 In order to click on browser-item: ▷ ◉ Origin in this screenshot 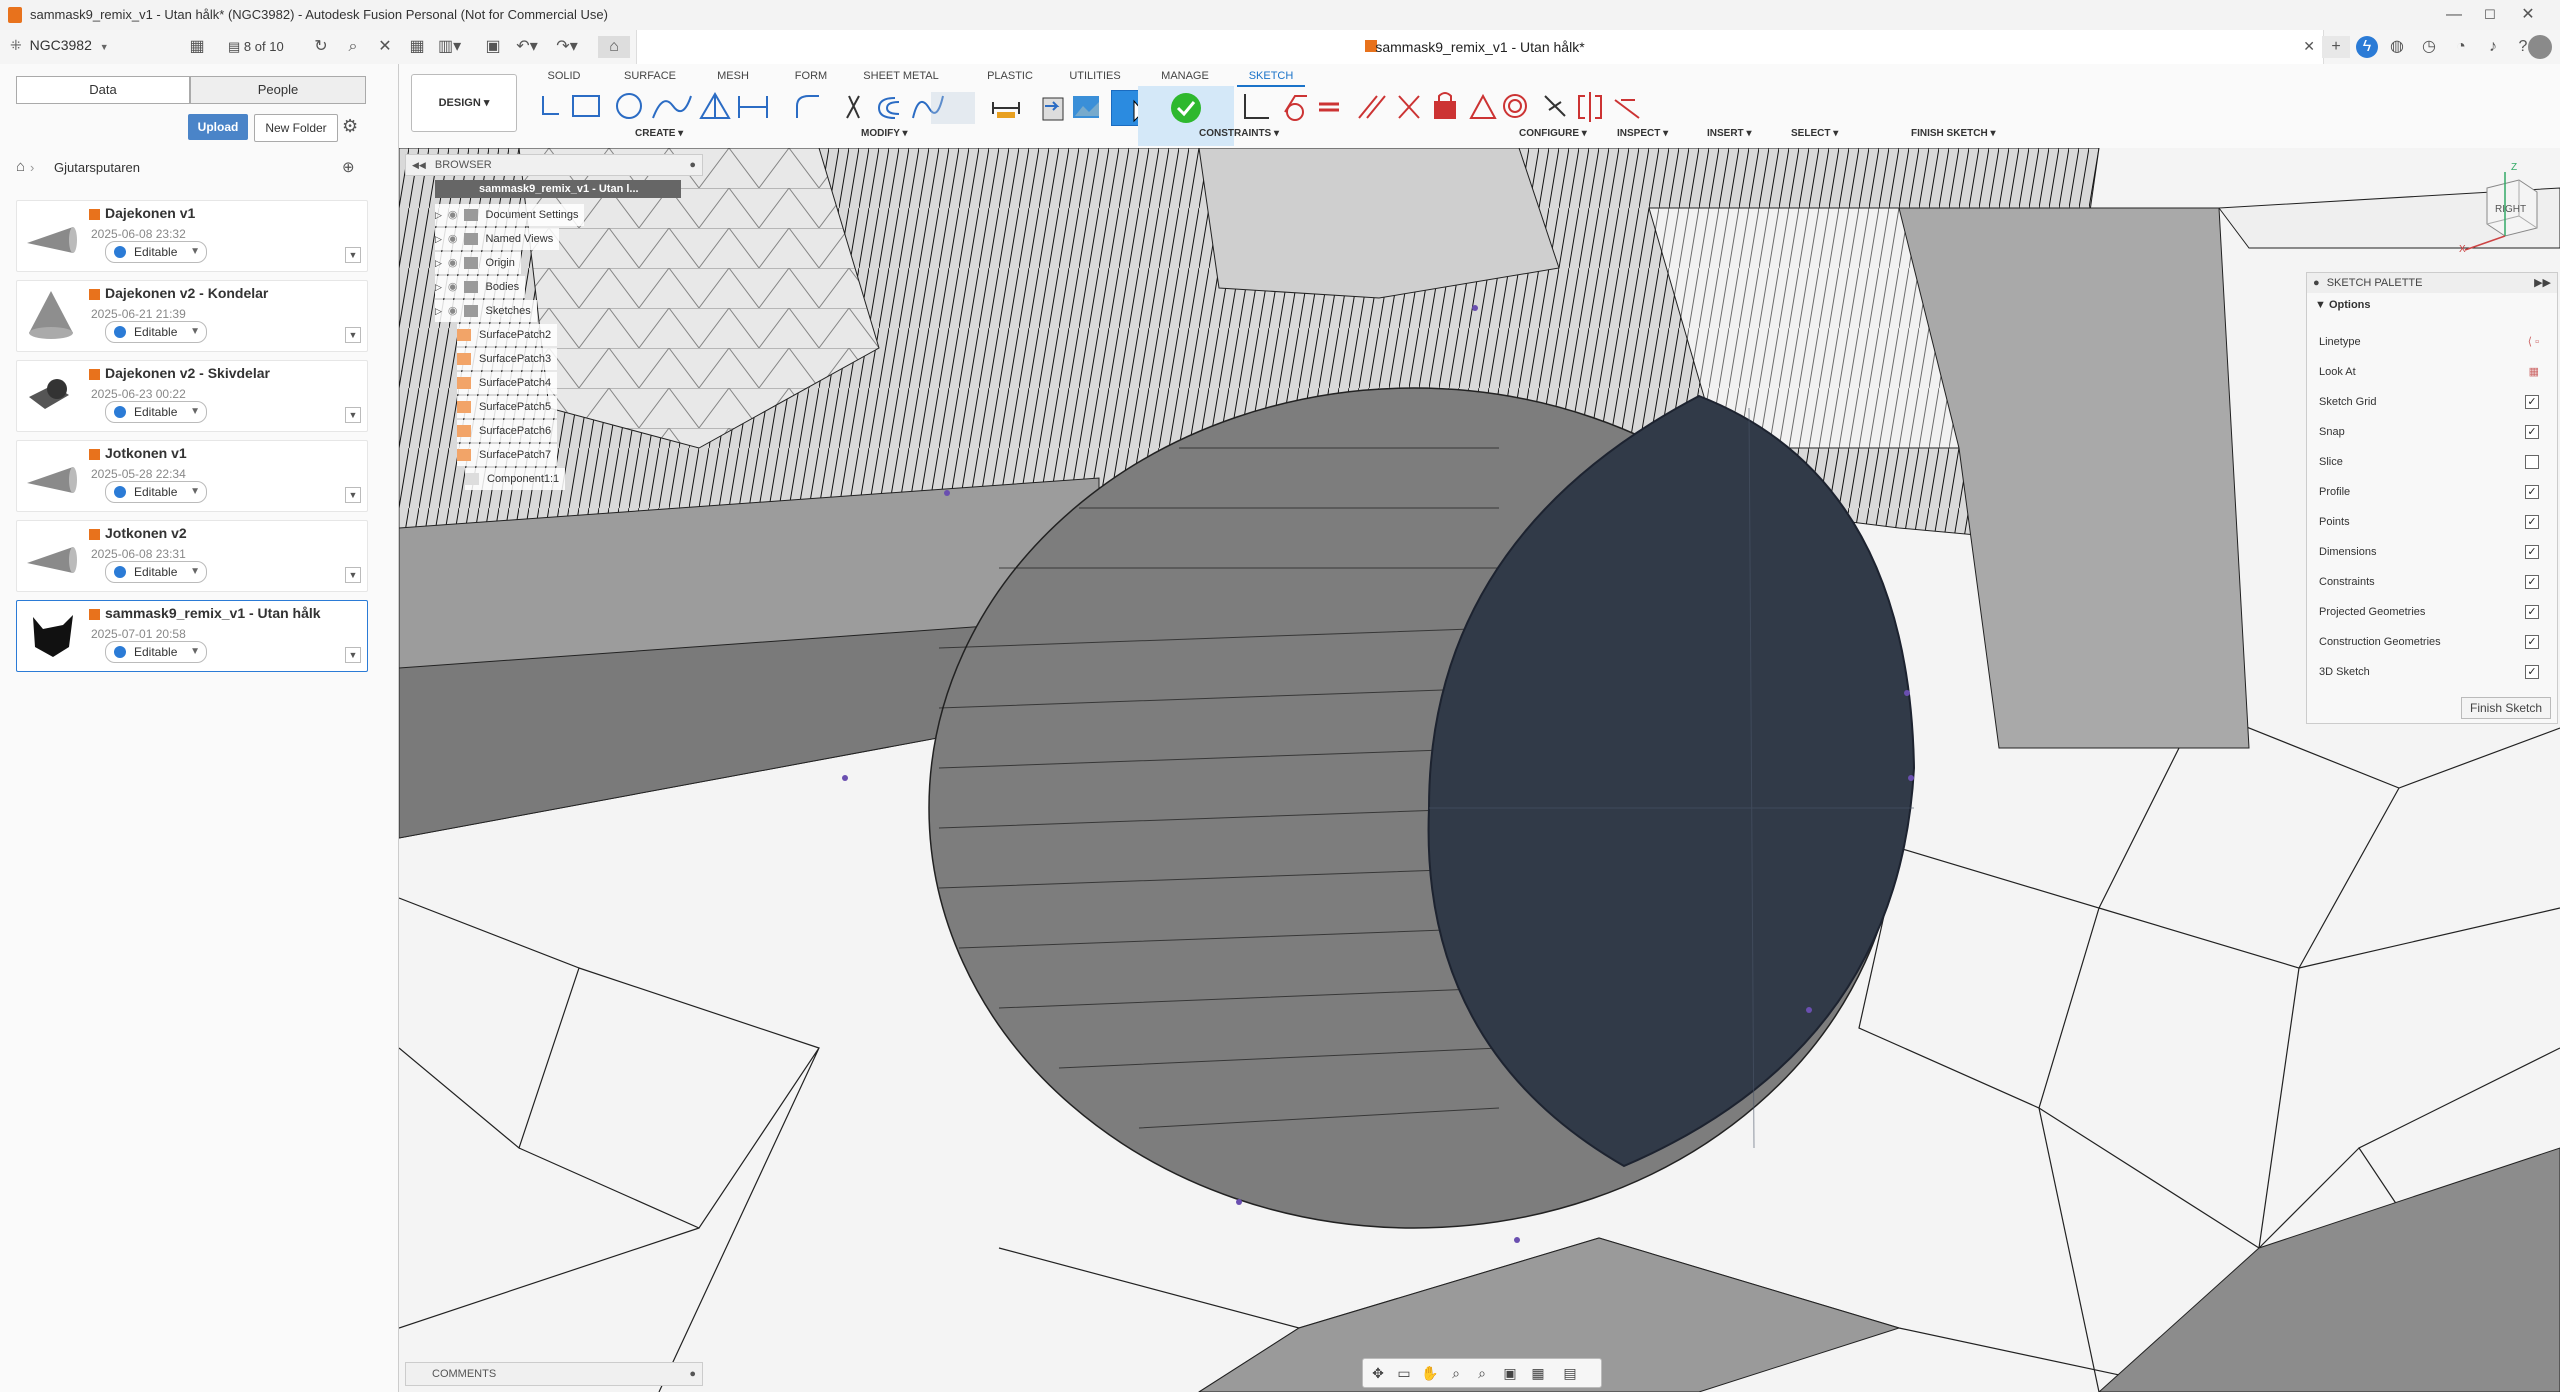, I will do `click(478, 263)`.